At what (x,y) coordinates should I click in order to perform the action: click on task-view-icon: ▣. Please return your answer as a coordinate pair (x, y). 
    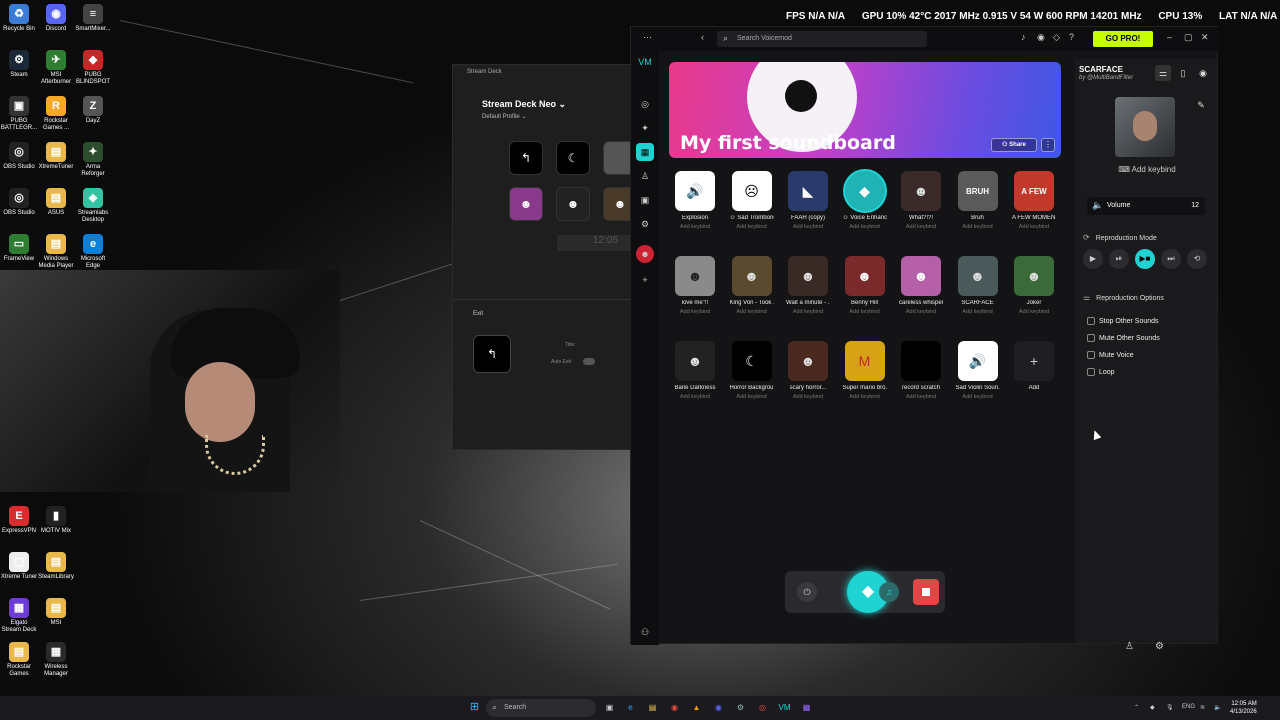
    Looking at the image, I should click on (609, 707).